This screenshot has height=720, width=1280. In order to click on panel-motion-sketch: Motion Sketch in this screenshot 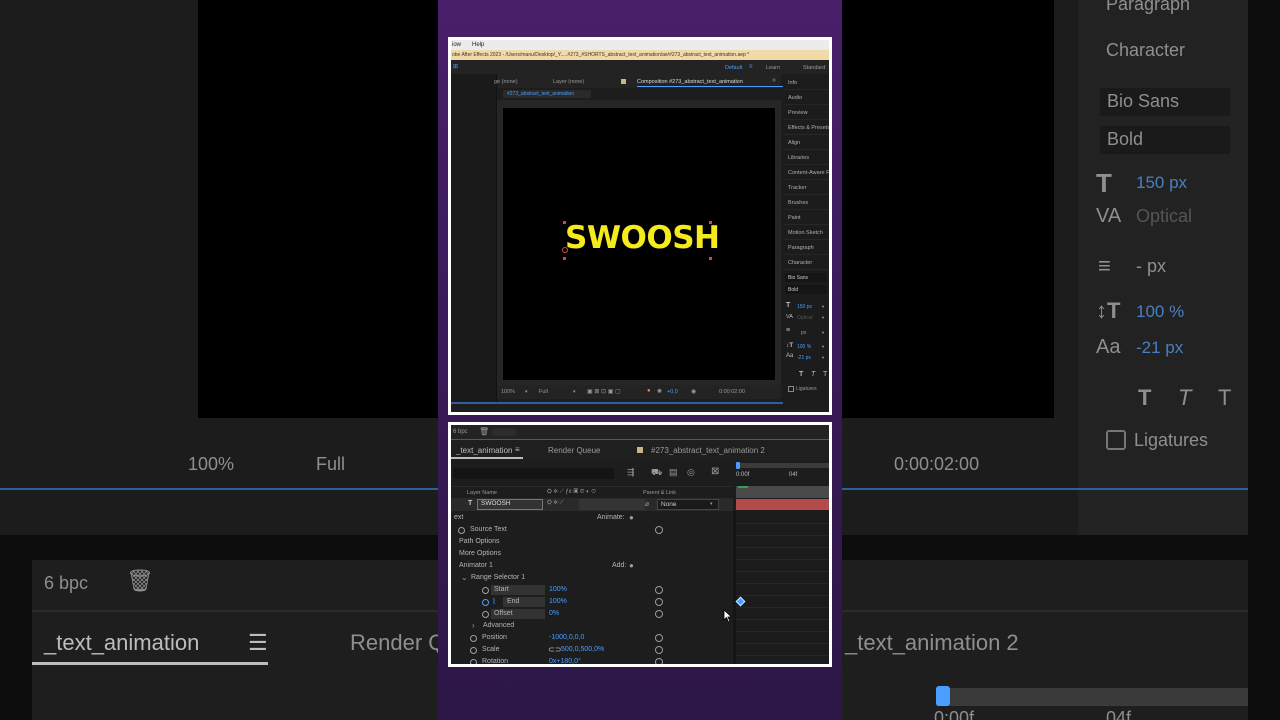, I will do `click(806, 233)`.